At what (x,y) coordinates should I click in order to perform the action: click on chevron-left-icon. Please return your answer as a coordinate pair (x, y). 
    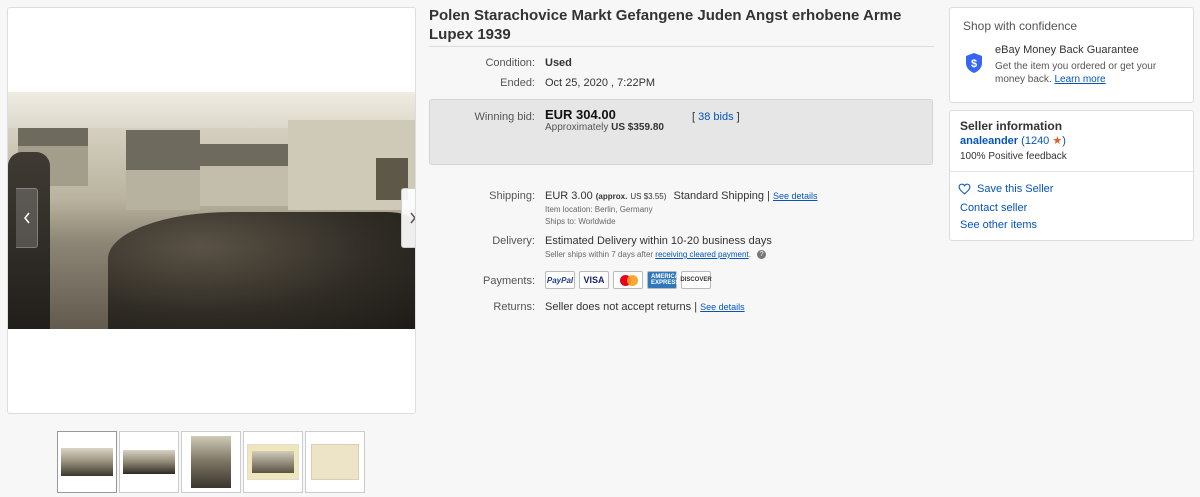
    Looking at the image, I should click on (26, 218).